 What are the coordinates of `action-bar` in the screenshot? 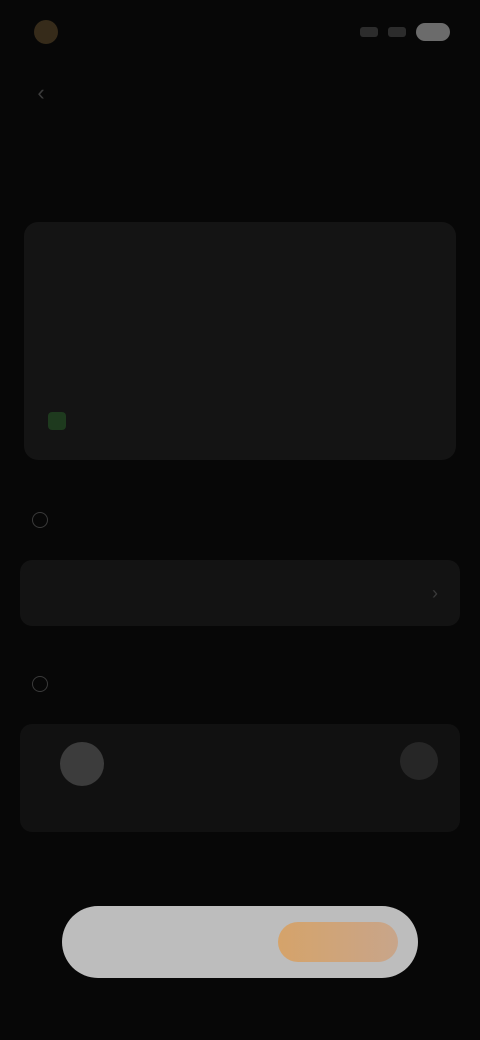 It's located at (240, 942).